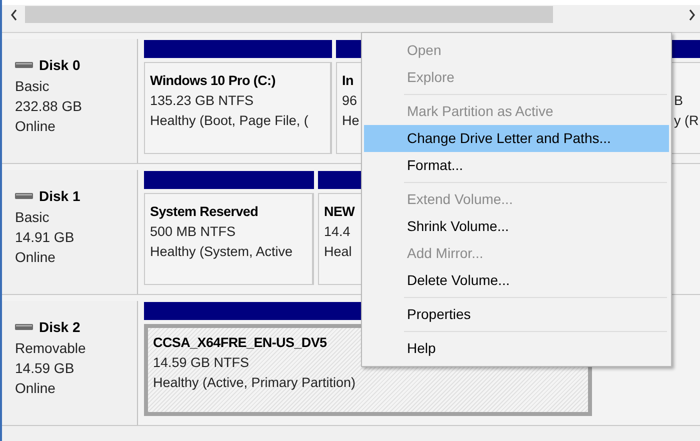 This screenshot has height=441, width=700. Describe the element at coordinates (254, 383) in the screenshot. I see `partition-status: Healthy (Active, Primary Partition)` at that location.